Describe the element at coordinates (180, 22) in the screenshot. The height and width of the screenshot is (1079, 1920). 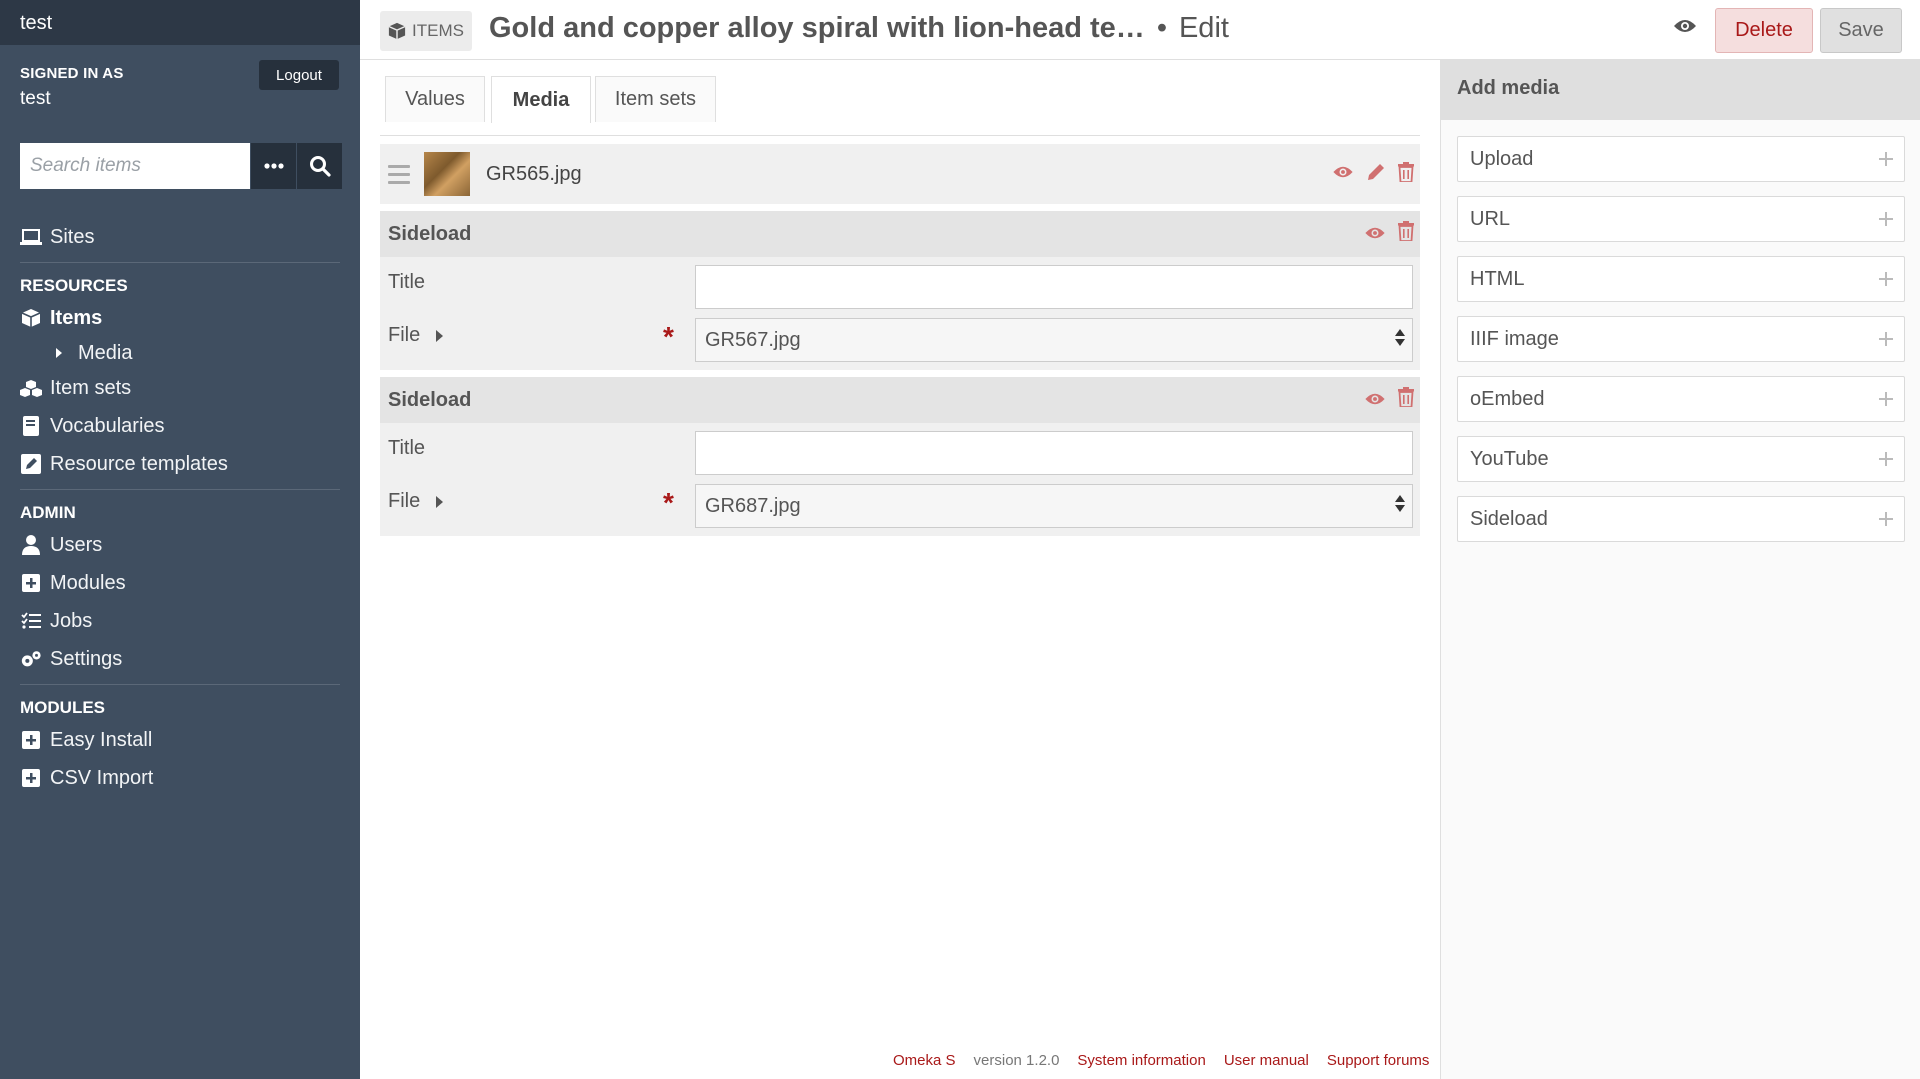
I see `app-name: test` at that location.